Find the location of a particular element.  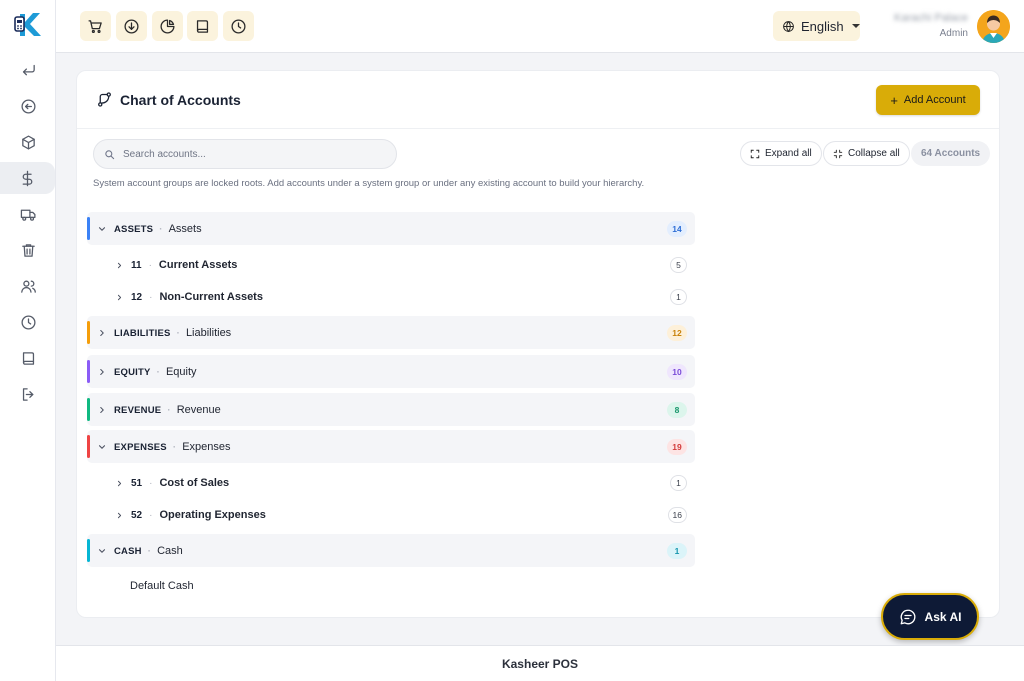

add-account-label: Add Account is located at coordinates (934, 100).